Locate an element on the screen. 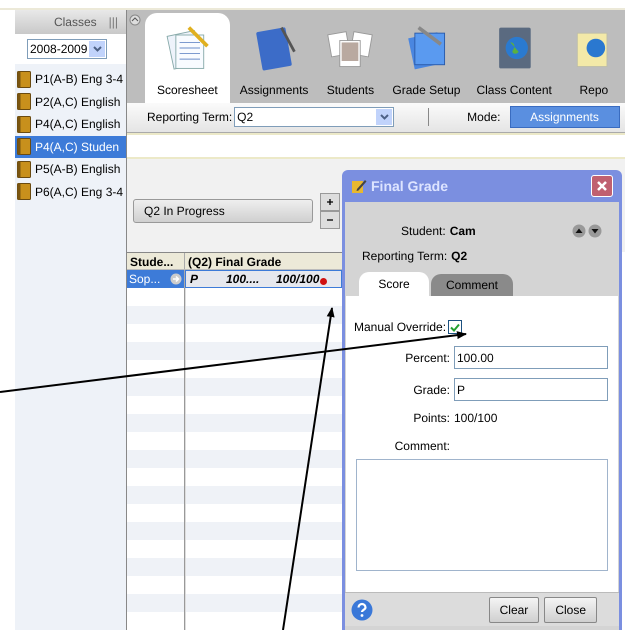  close-button is located at coordinates (602, 186).